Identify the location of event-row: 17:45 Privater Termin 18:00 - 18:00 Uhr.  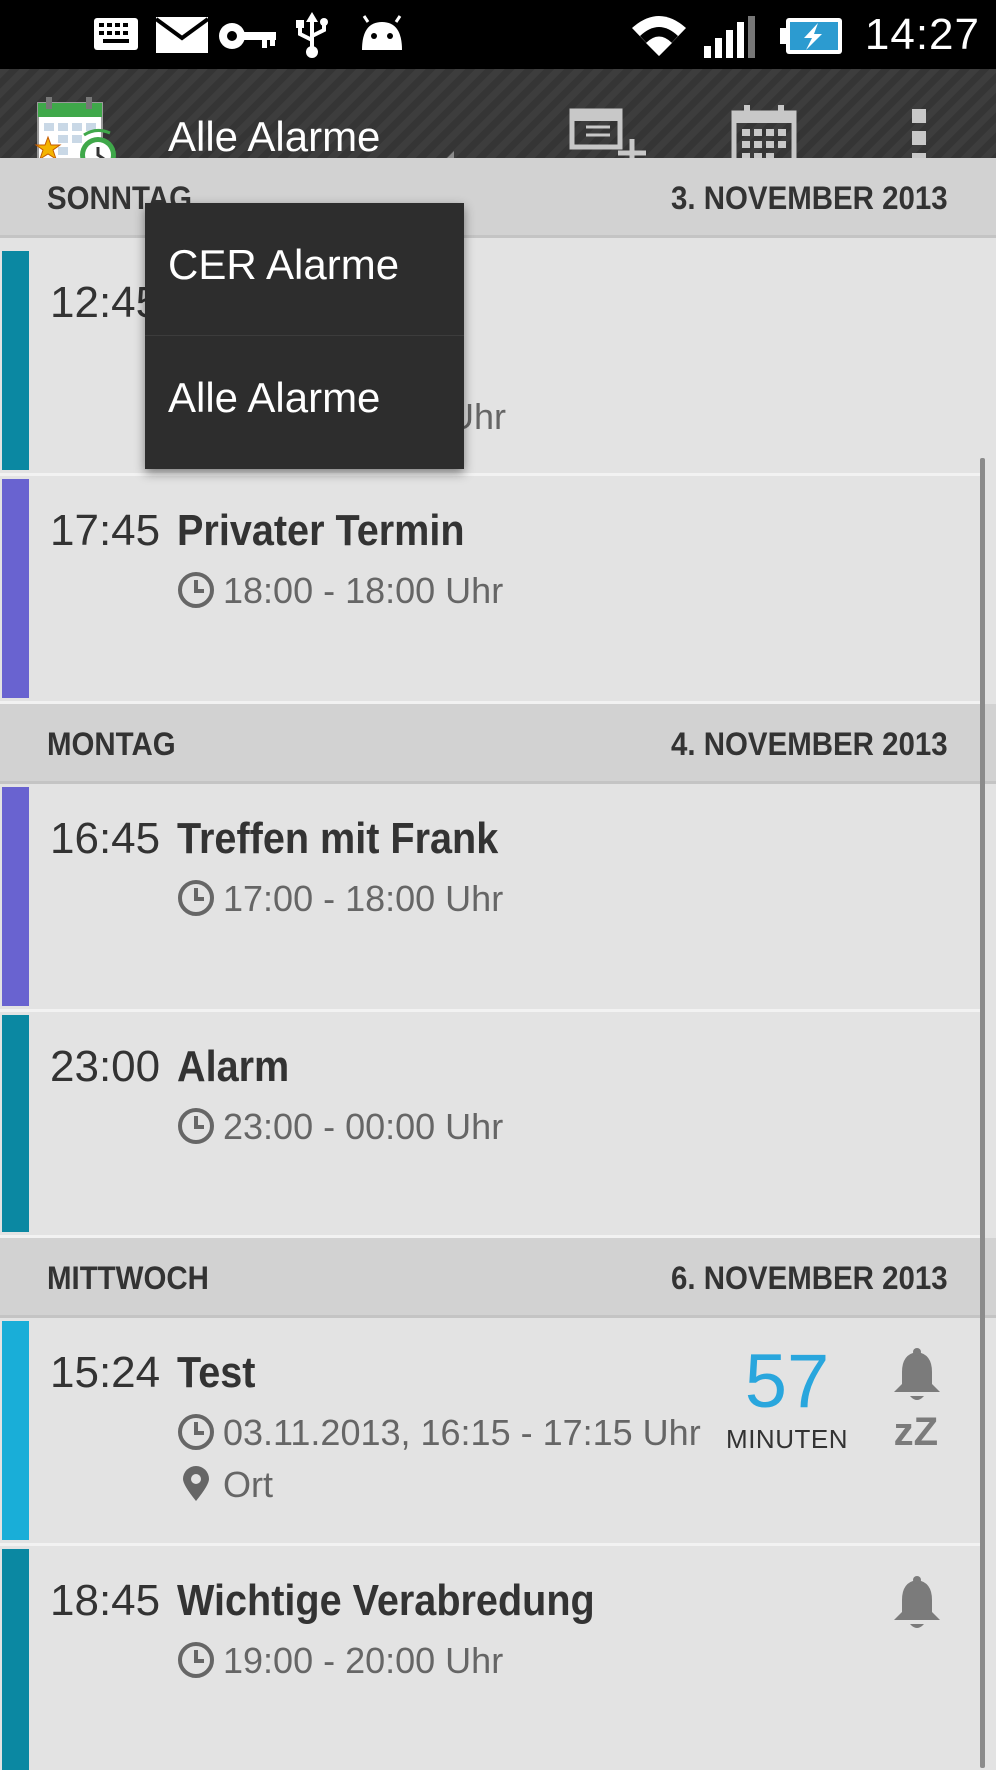
(491, 590).